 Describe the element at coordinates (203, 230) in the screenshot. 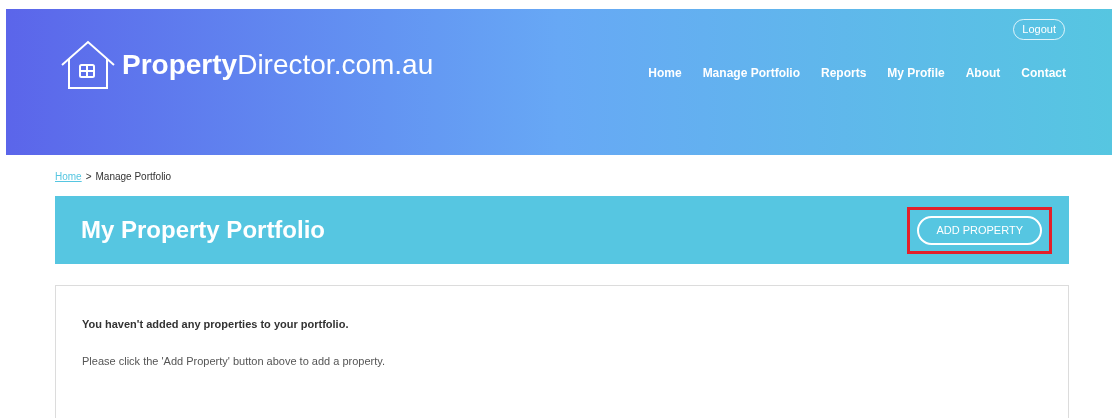

I see `page-title: My Property Portfolio` at that location.